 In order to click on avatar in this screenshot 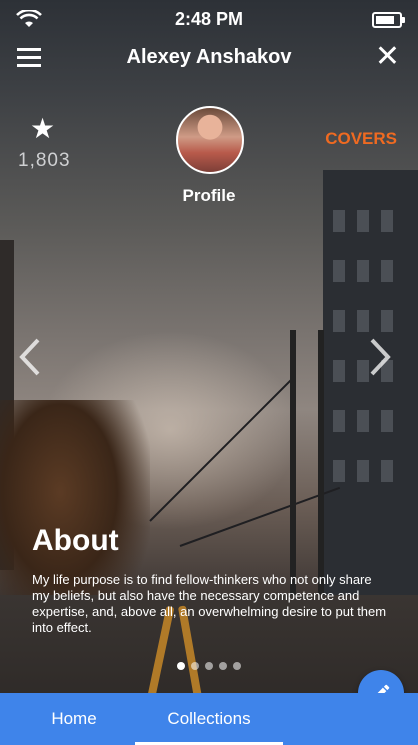, I will do `click(210, 140)`.